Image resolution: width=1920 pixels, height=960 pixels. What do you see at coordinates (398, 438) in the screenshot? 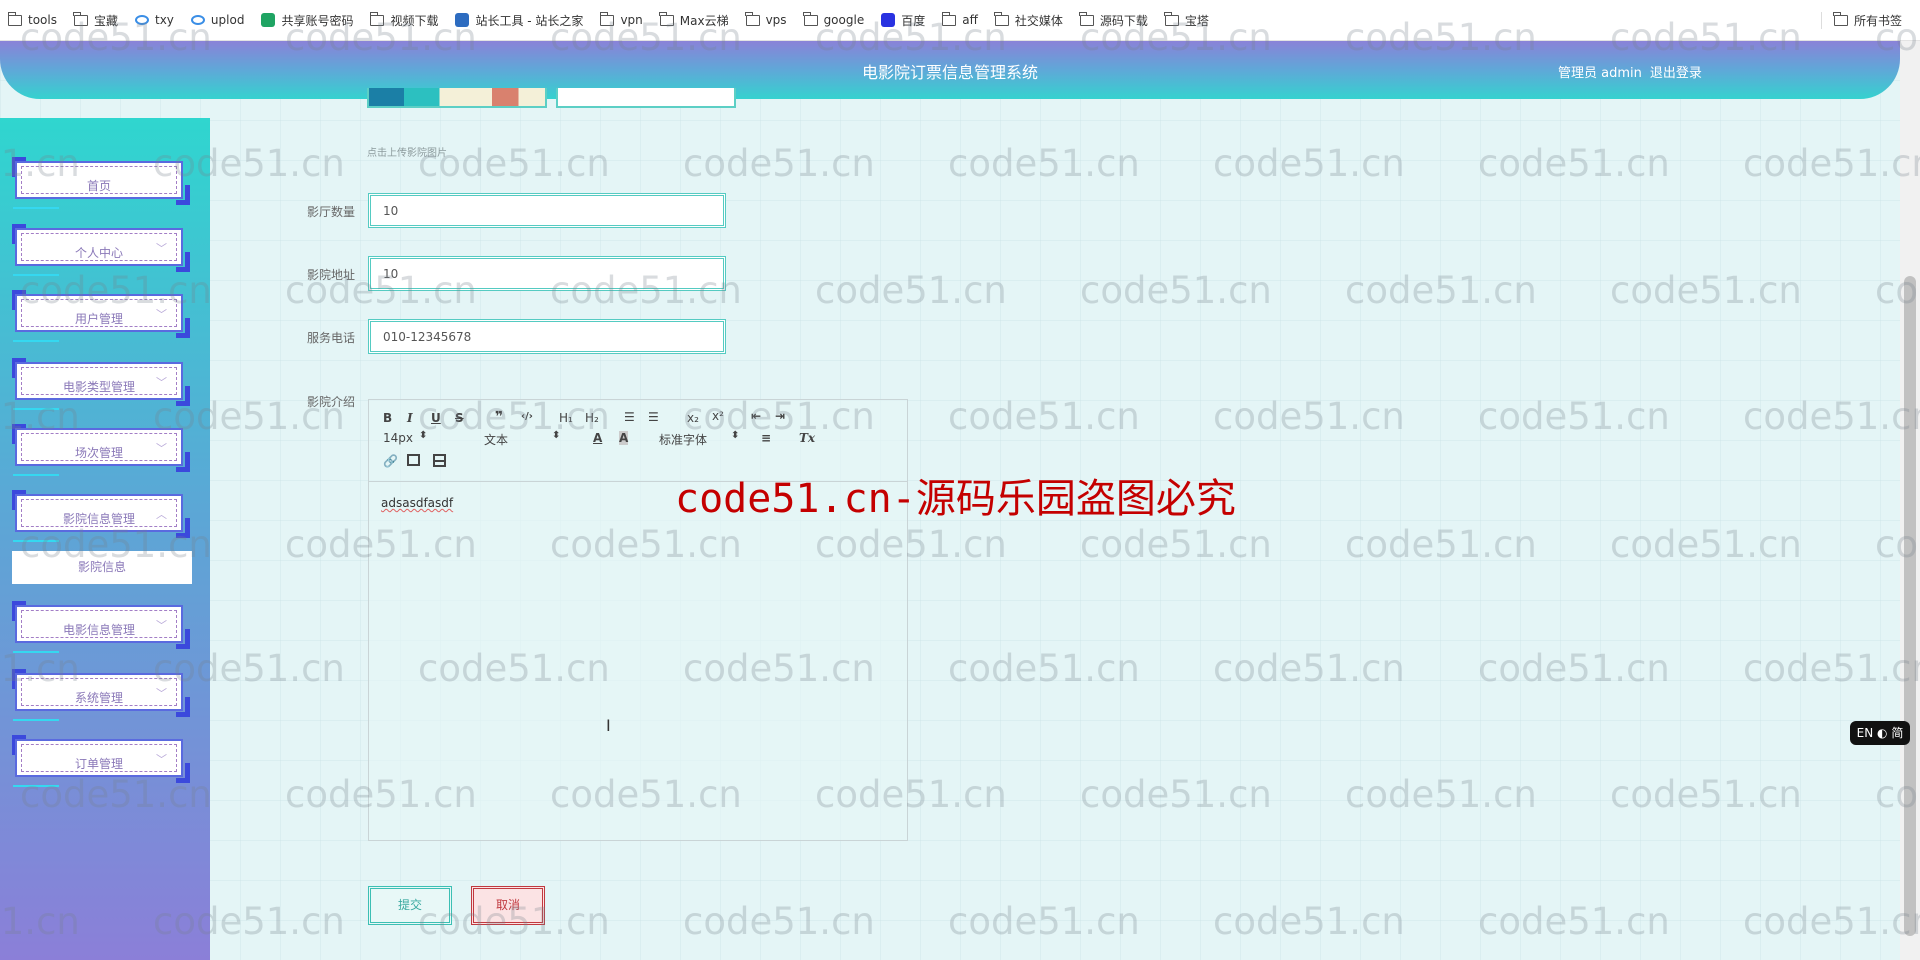
I see `font-size-select: 14px` at bounding box center [398, 438].